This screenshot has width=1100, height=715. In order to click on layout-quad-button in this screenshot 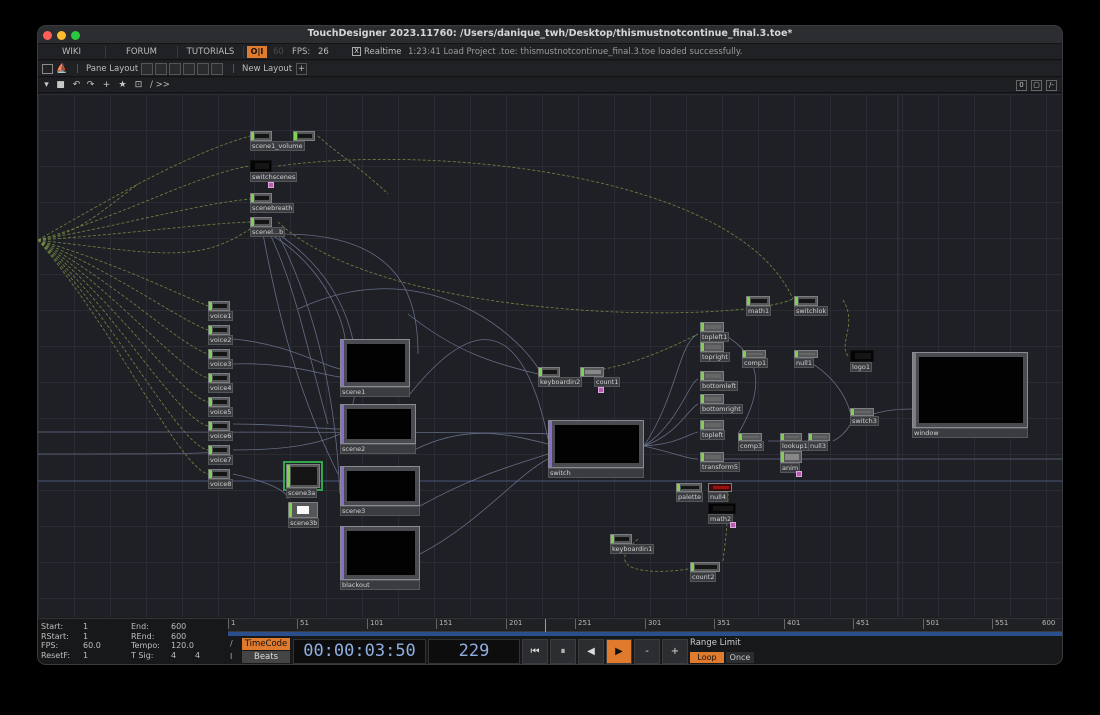, I will do `click(203, 69)`.